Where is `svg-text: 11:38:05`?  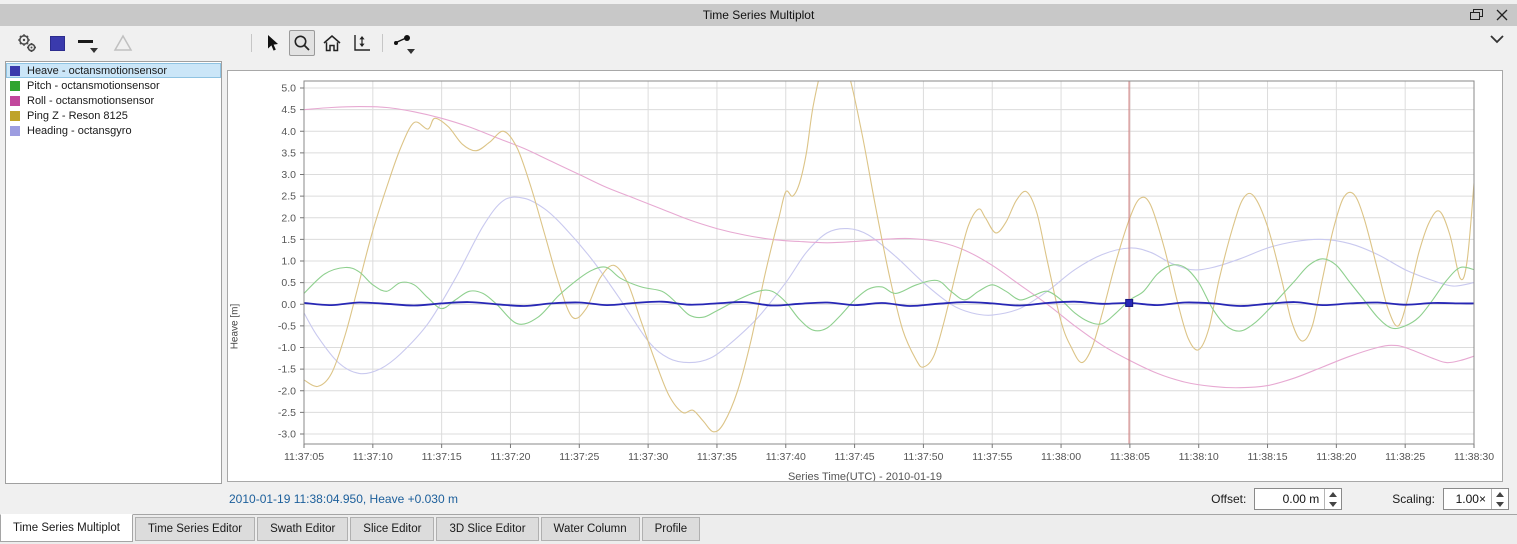 svg-text: 11:38:05 is located at coordinates (1130, 457).